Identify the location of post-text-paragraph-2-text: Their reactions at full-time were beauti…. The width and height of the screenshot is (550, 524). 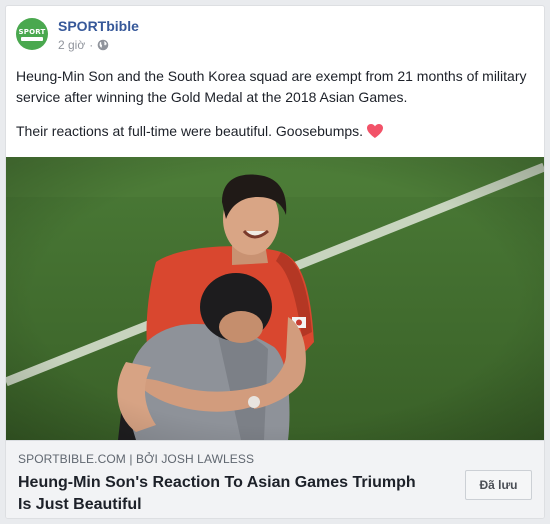
(190, 131).